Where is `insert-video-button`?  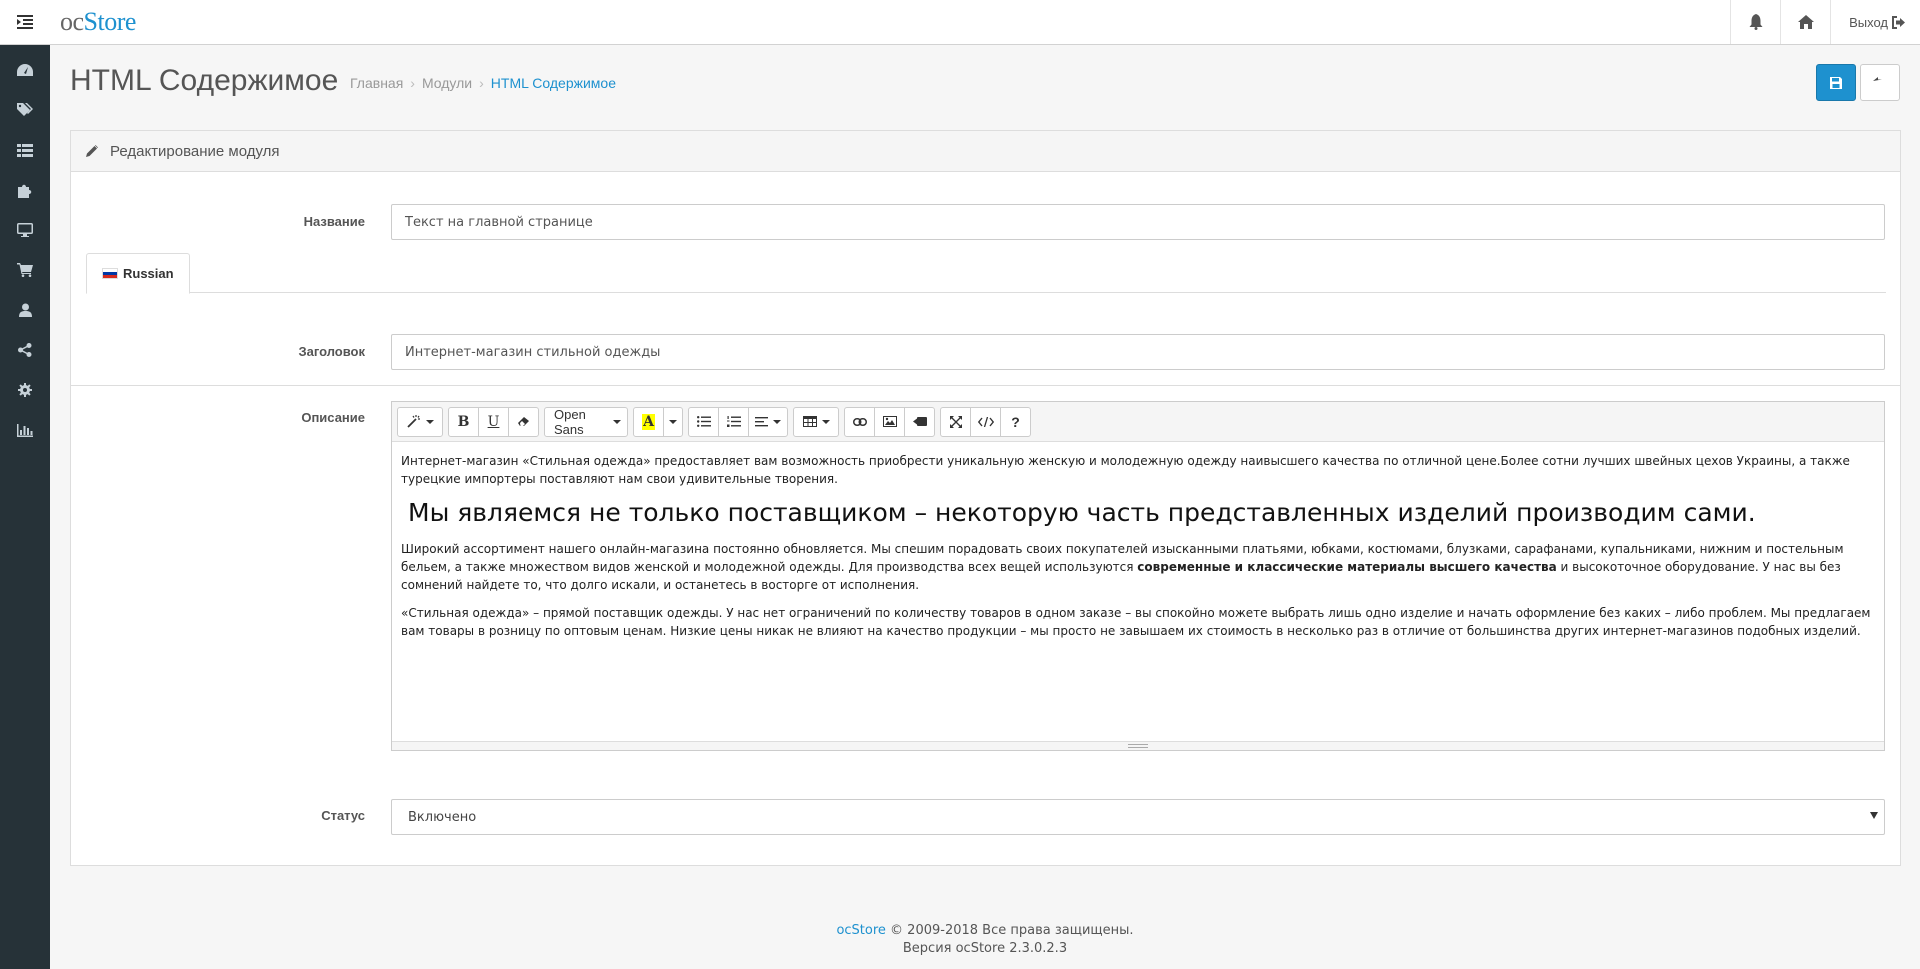
insert-video-button is located at coordinates (919, 421).